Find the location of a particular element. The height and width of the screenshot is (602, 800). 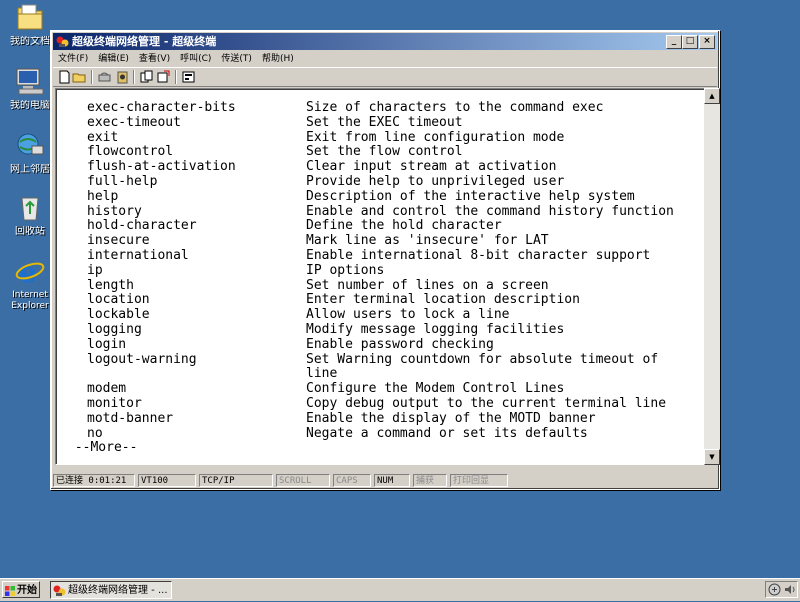

desktop-icon-label: 我的电脑 is located at coordinates (30, 105).